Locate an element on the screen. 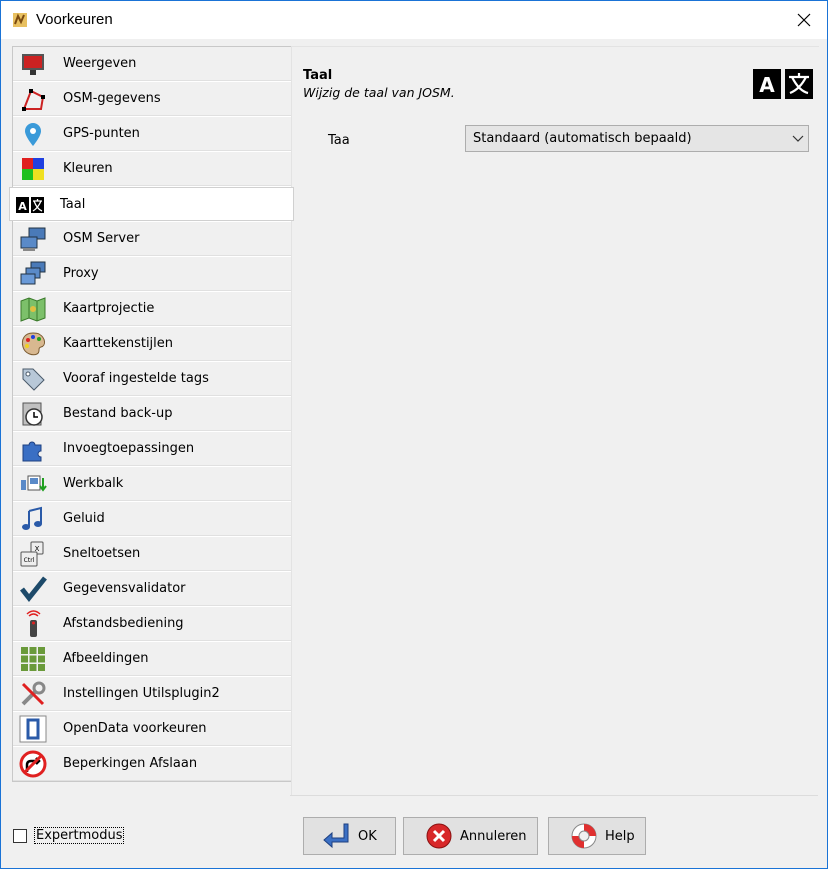 The height and width of the screenshot is (869, 828). map-projection-icon is located at coordinates (33, 309).